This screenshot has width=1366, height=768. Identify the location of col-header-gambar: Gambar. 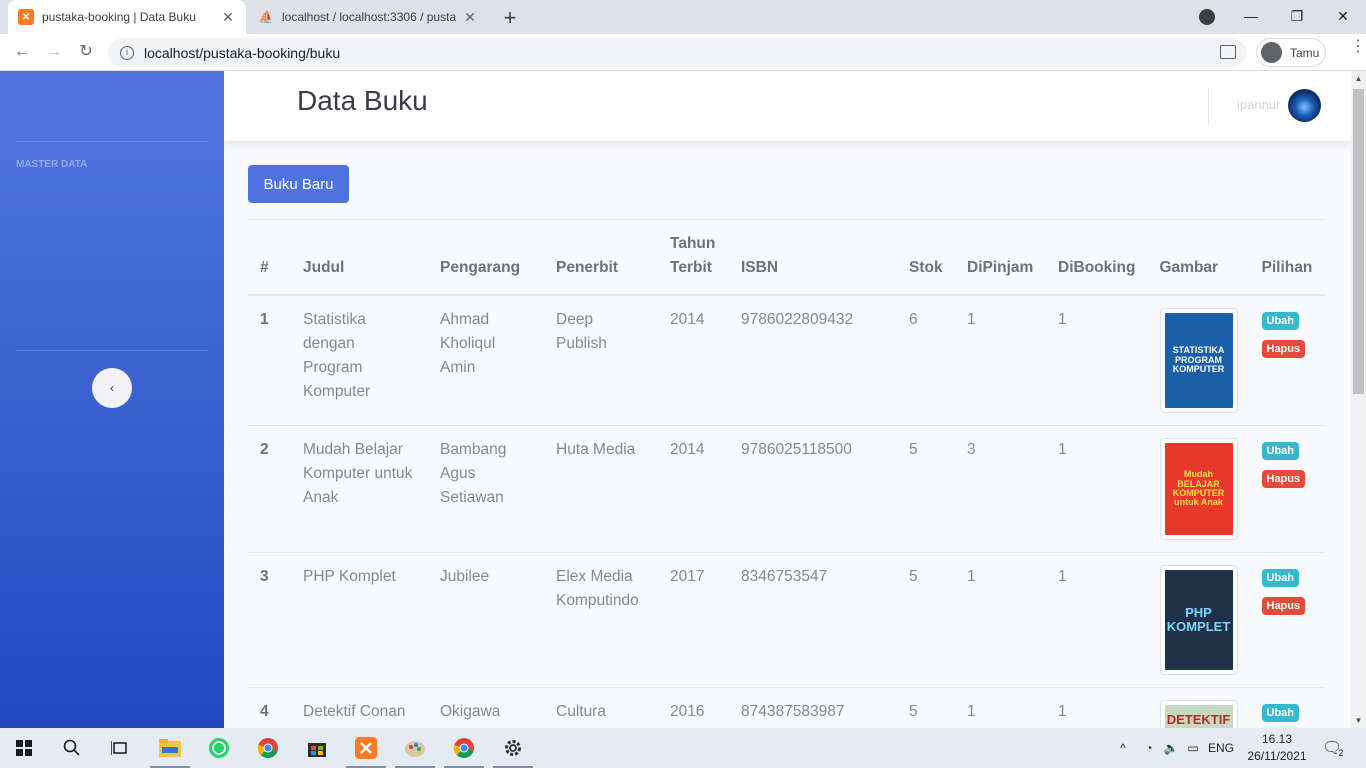
(1198, 257).